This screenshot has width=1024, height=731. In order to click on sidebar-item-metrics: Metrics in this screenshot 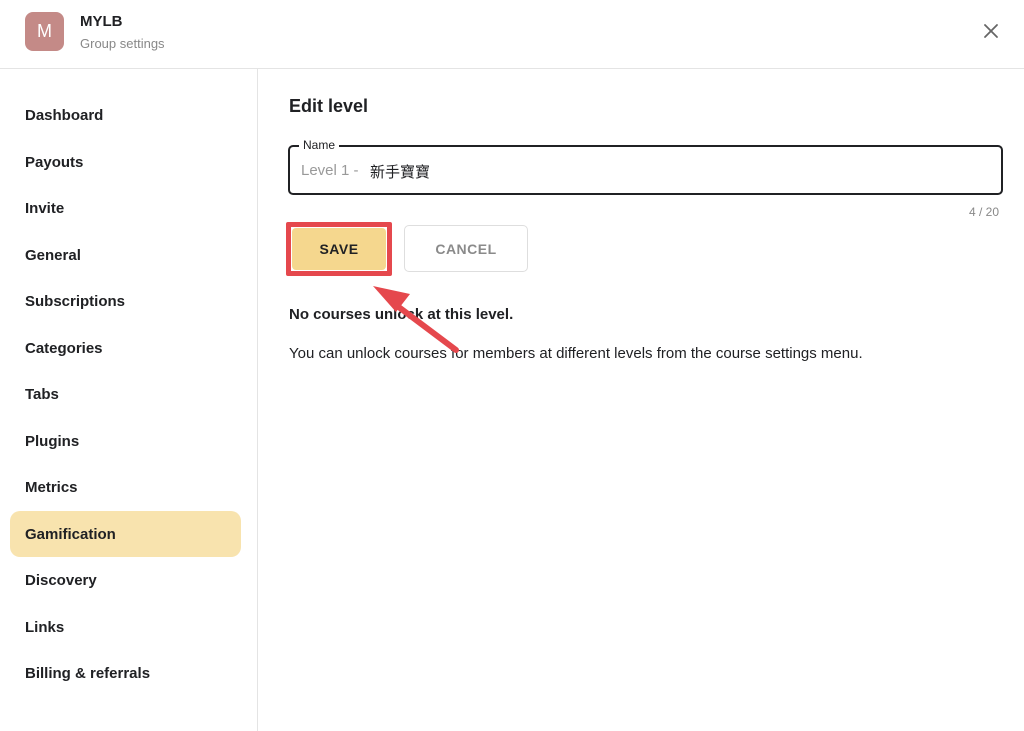, I will do `click(125, 487)`.